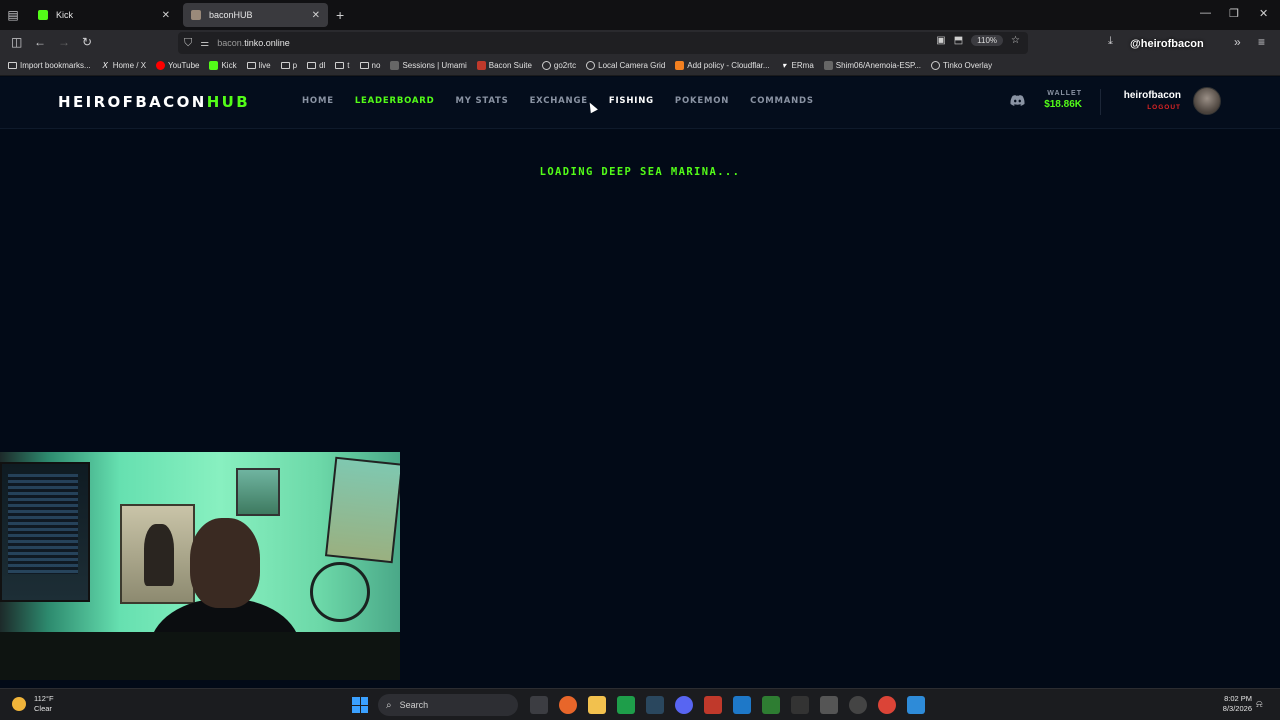  What do you see at coordinates (858, 705) in the screenshot?
I see `obs-icon` at bounding box center [858, 705].